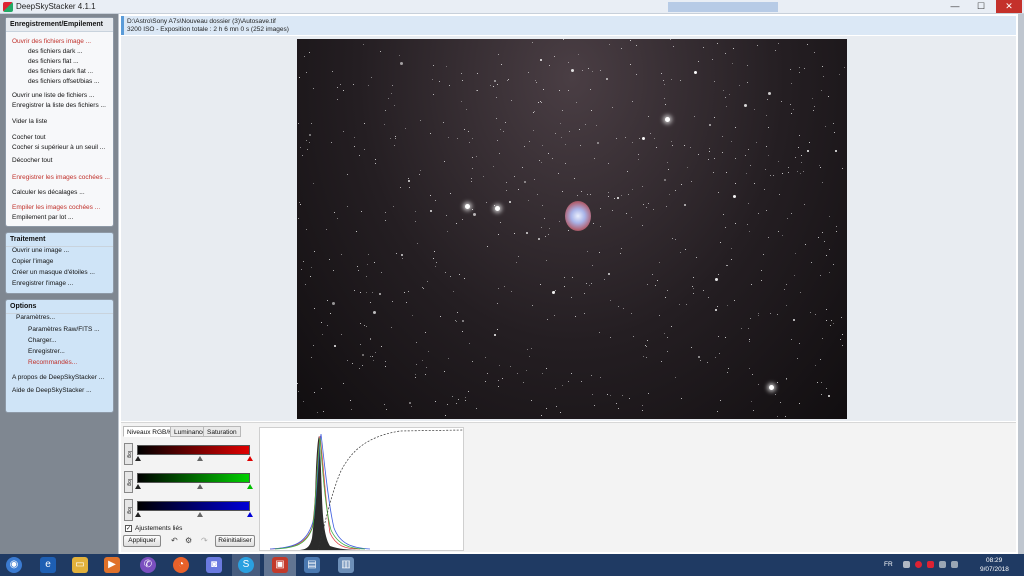 Image resolution: width=1024 pixels, height=576 pixels. Describe the element at coordinates (888, 564) in the screenshot. I see `tray-language: FR` at that location.